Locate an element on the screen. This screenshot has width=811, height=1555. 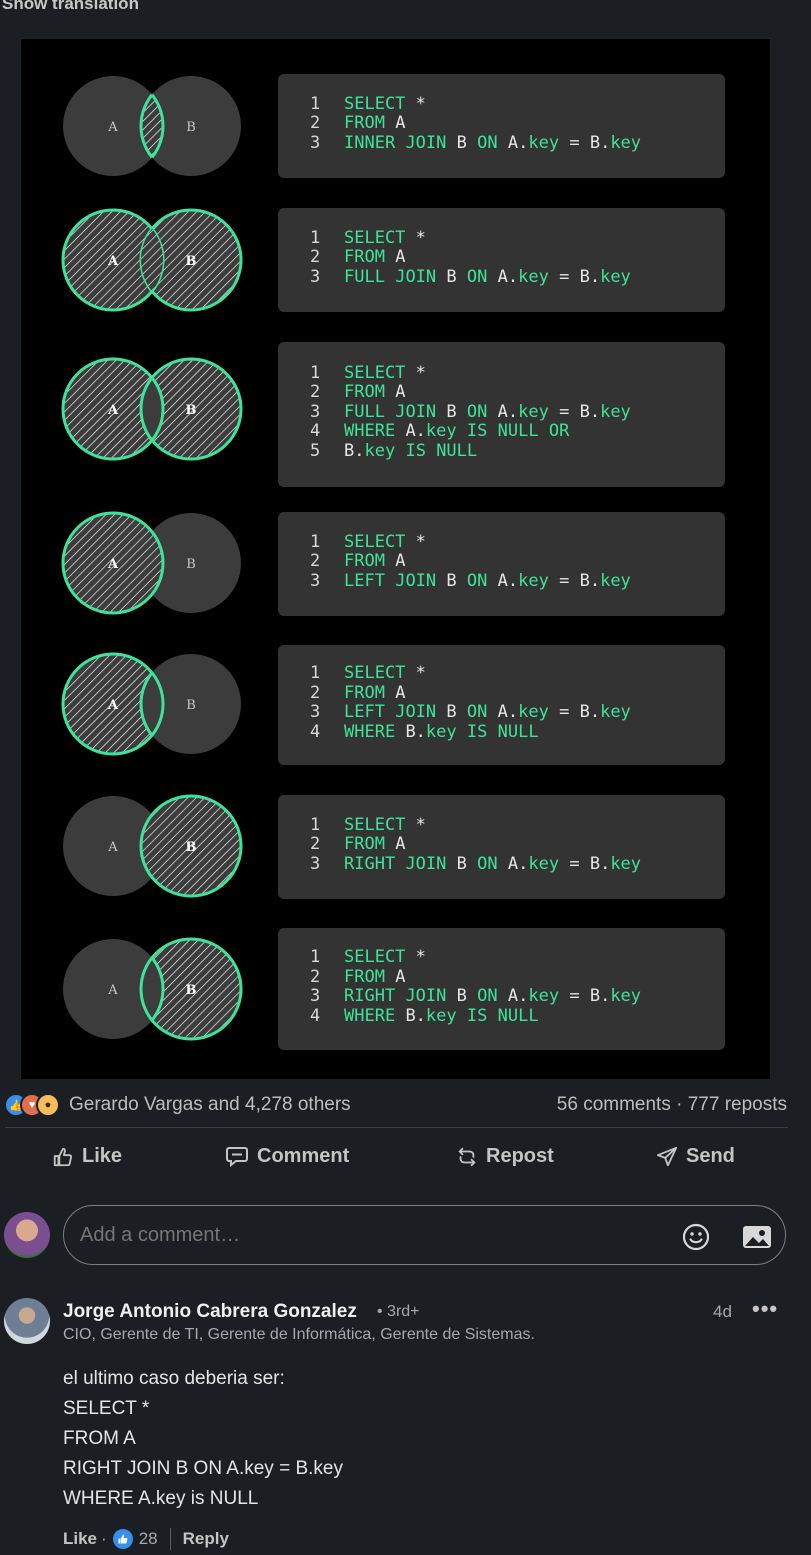
reactors-text: Gerardo Vargas and 4,278 others is located at coordinates (210, 1105).